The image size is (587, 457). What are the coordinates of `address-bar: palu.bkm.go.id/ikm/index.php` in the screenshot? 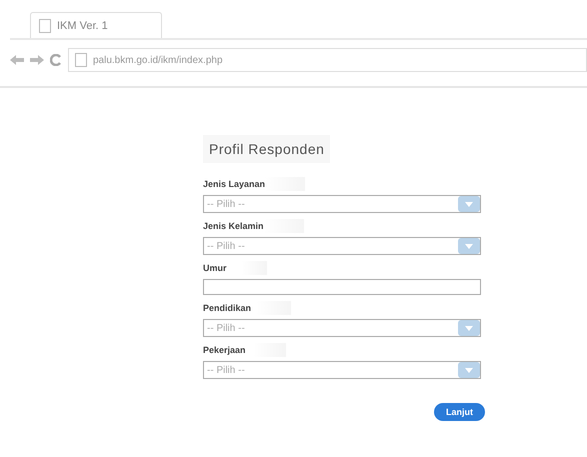 It's located at (327, 60).